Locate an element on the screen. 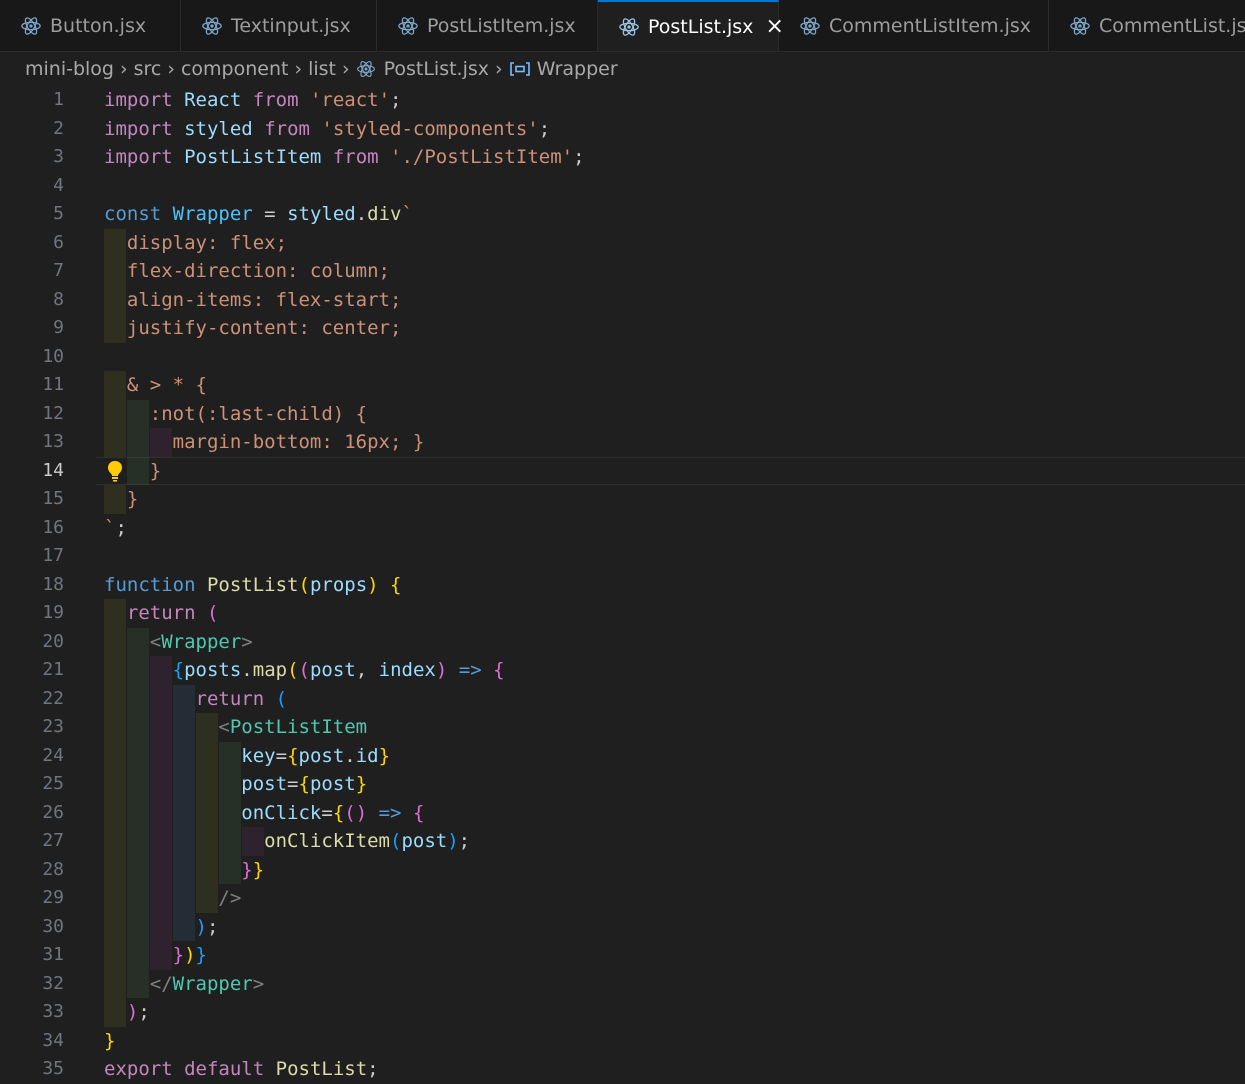 The height and width of the screenshot is (1084, 1245). code-line: 28 }} is located at coordinates (622, 869).